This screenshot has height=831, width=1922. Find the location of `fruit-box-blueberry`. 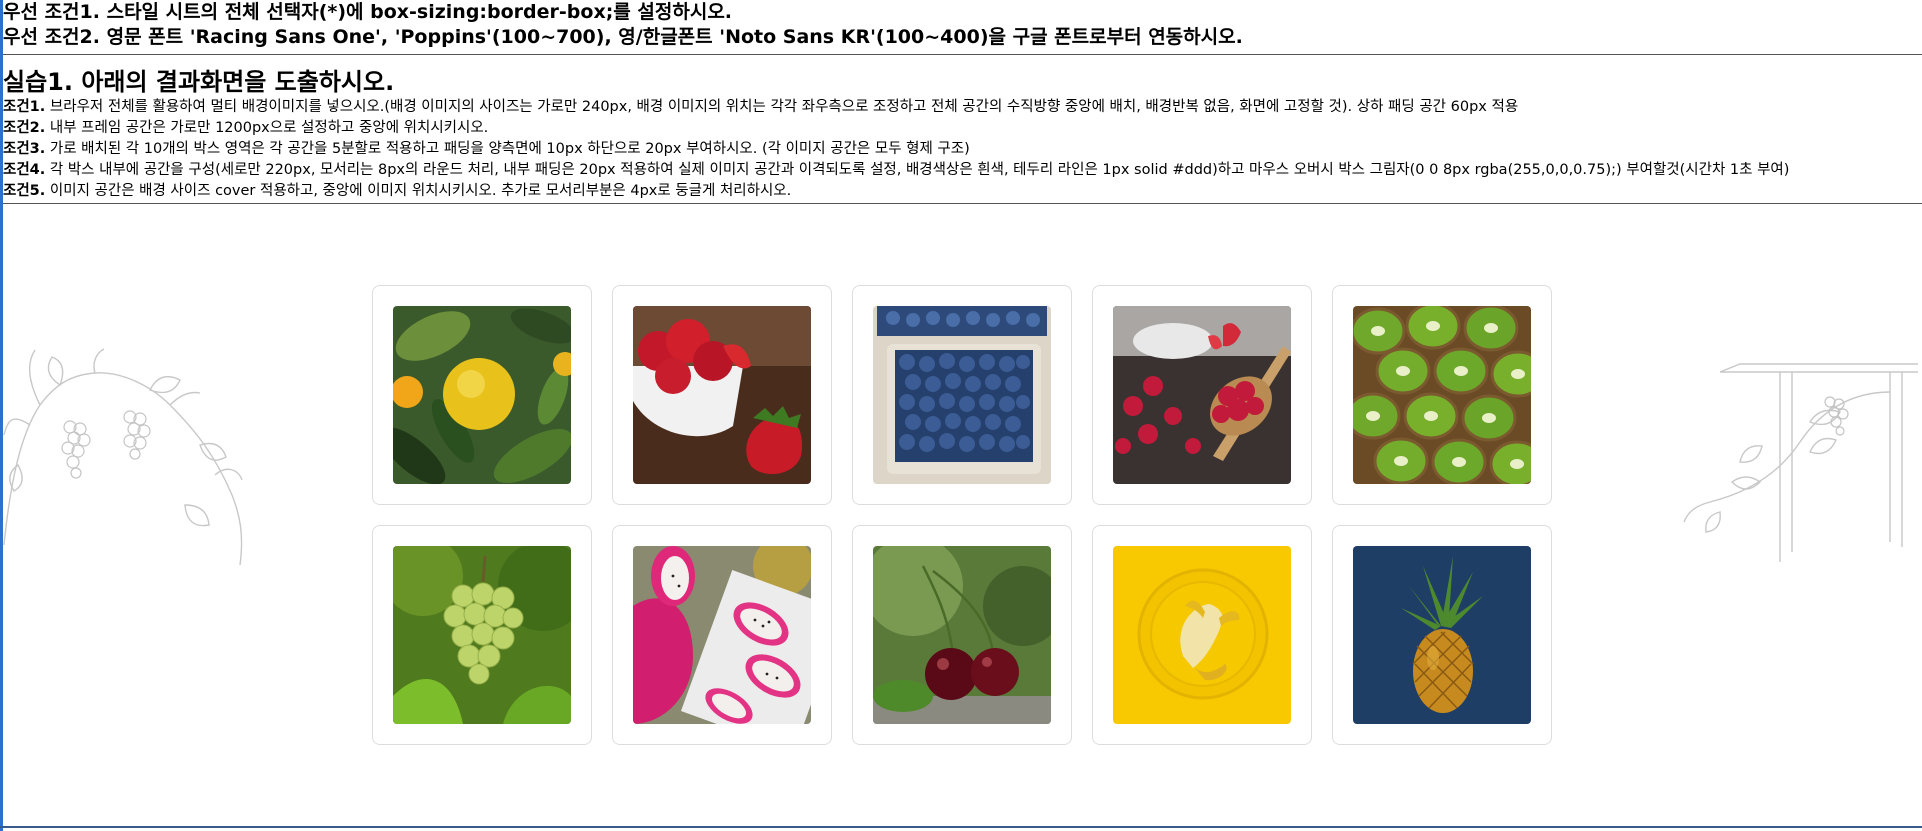

fruit-box-blueberry is located at coordinates (962, 395).